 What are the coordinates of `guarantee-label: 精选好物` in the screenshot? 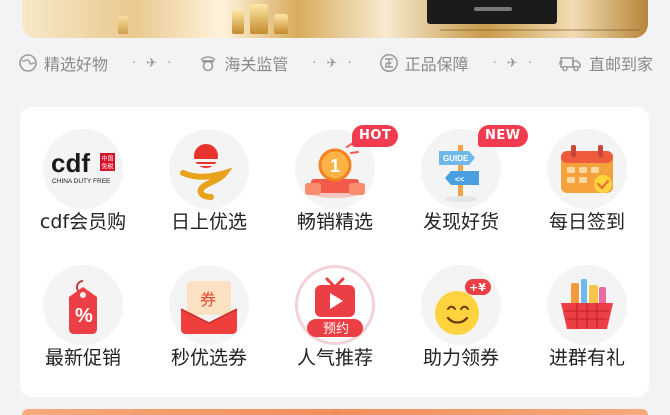 It's located at (76, 64).